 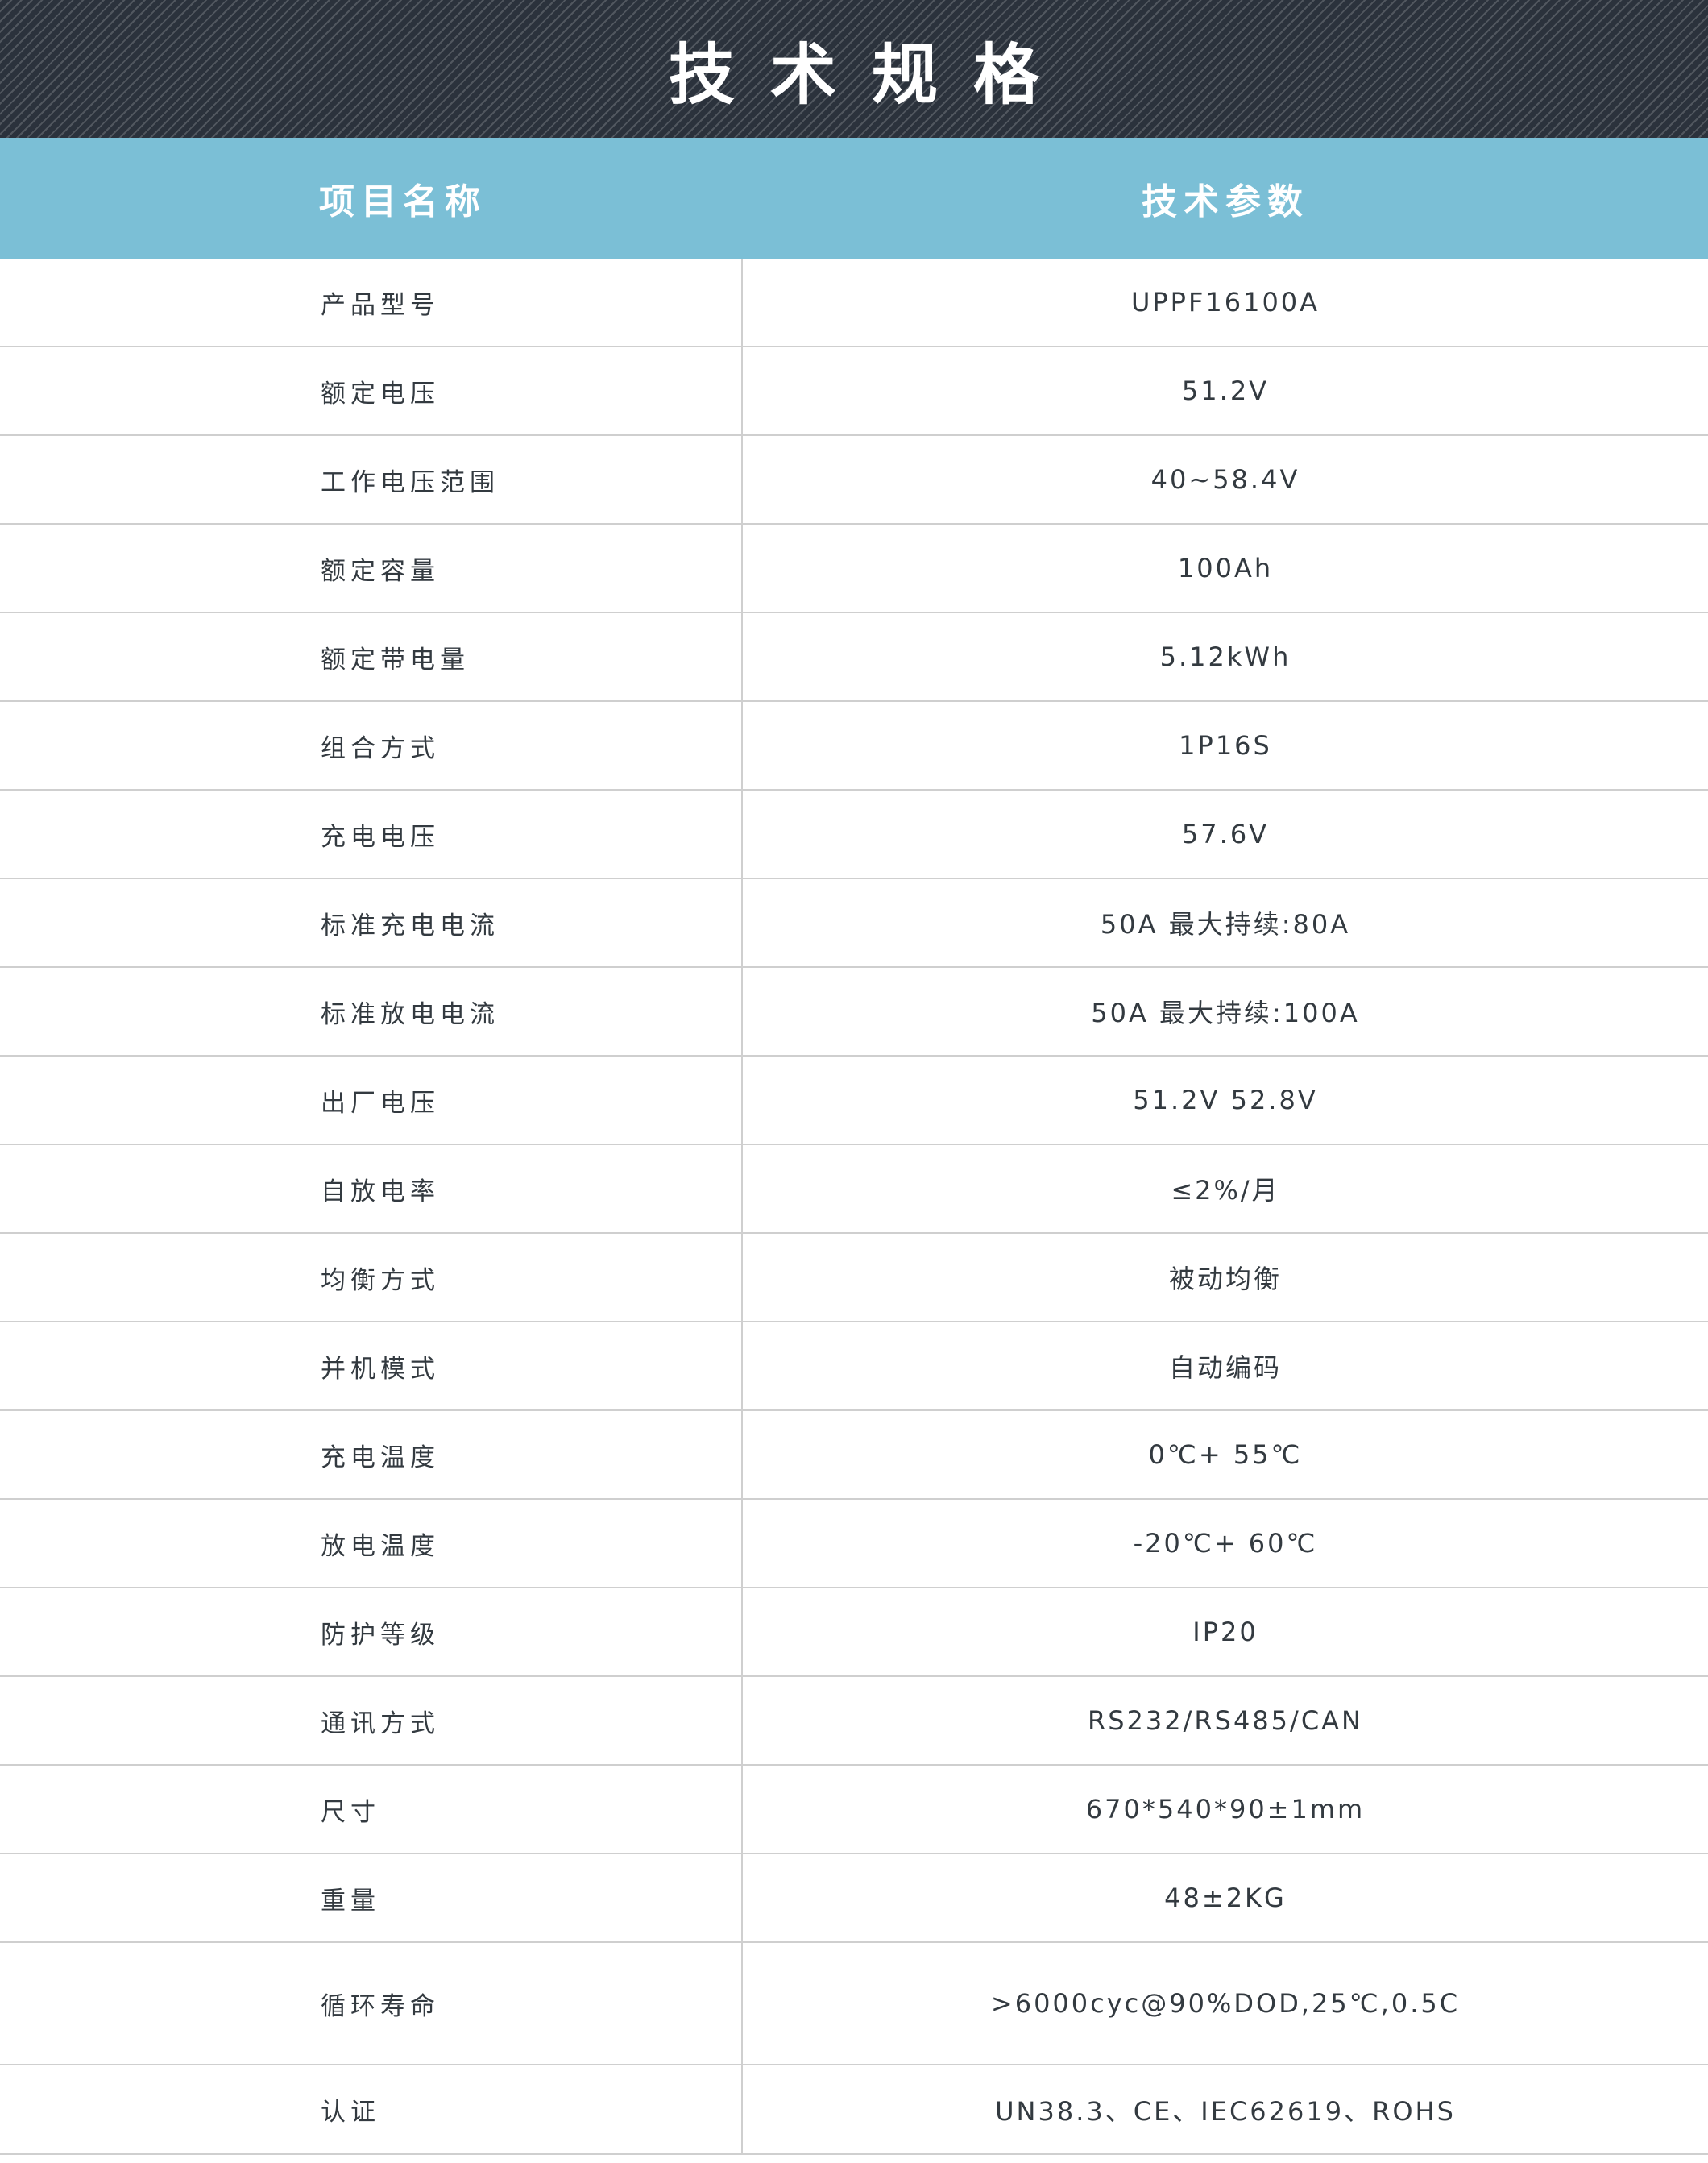 I want to click on spec-value: UN38.3、CE、IEC62619、ROHS, so click(x=1226, y=2111).